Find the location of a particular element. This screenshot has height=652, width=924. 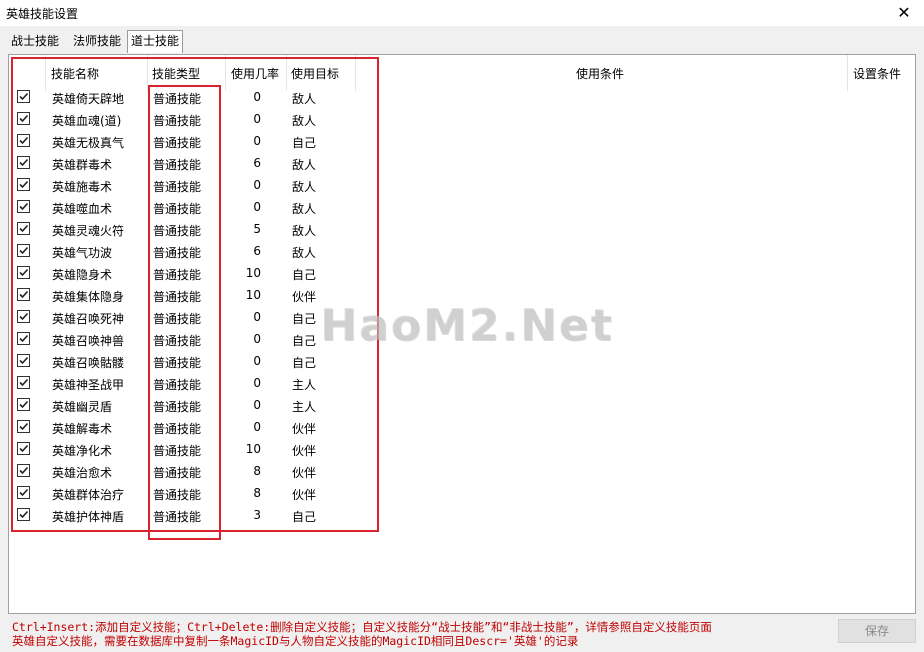

table-row: 英雄召唤骷髅 普通技能 0 自己 is located at coordinates (462, 362).